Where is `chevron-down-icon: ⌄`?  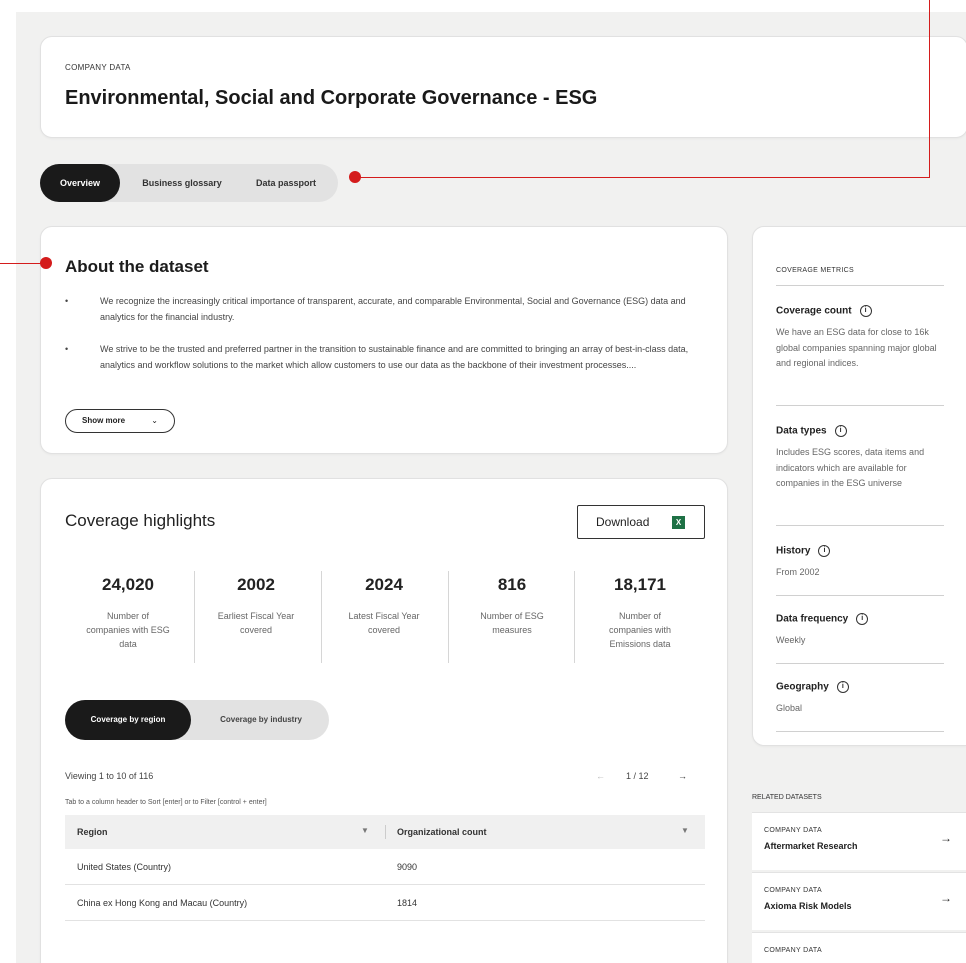 chevron-down-icon: ⌄ is located at coordinates (154, 420).